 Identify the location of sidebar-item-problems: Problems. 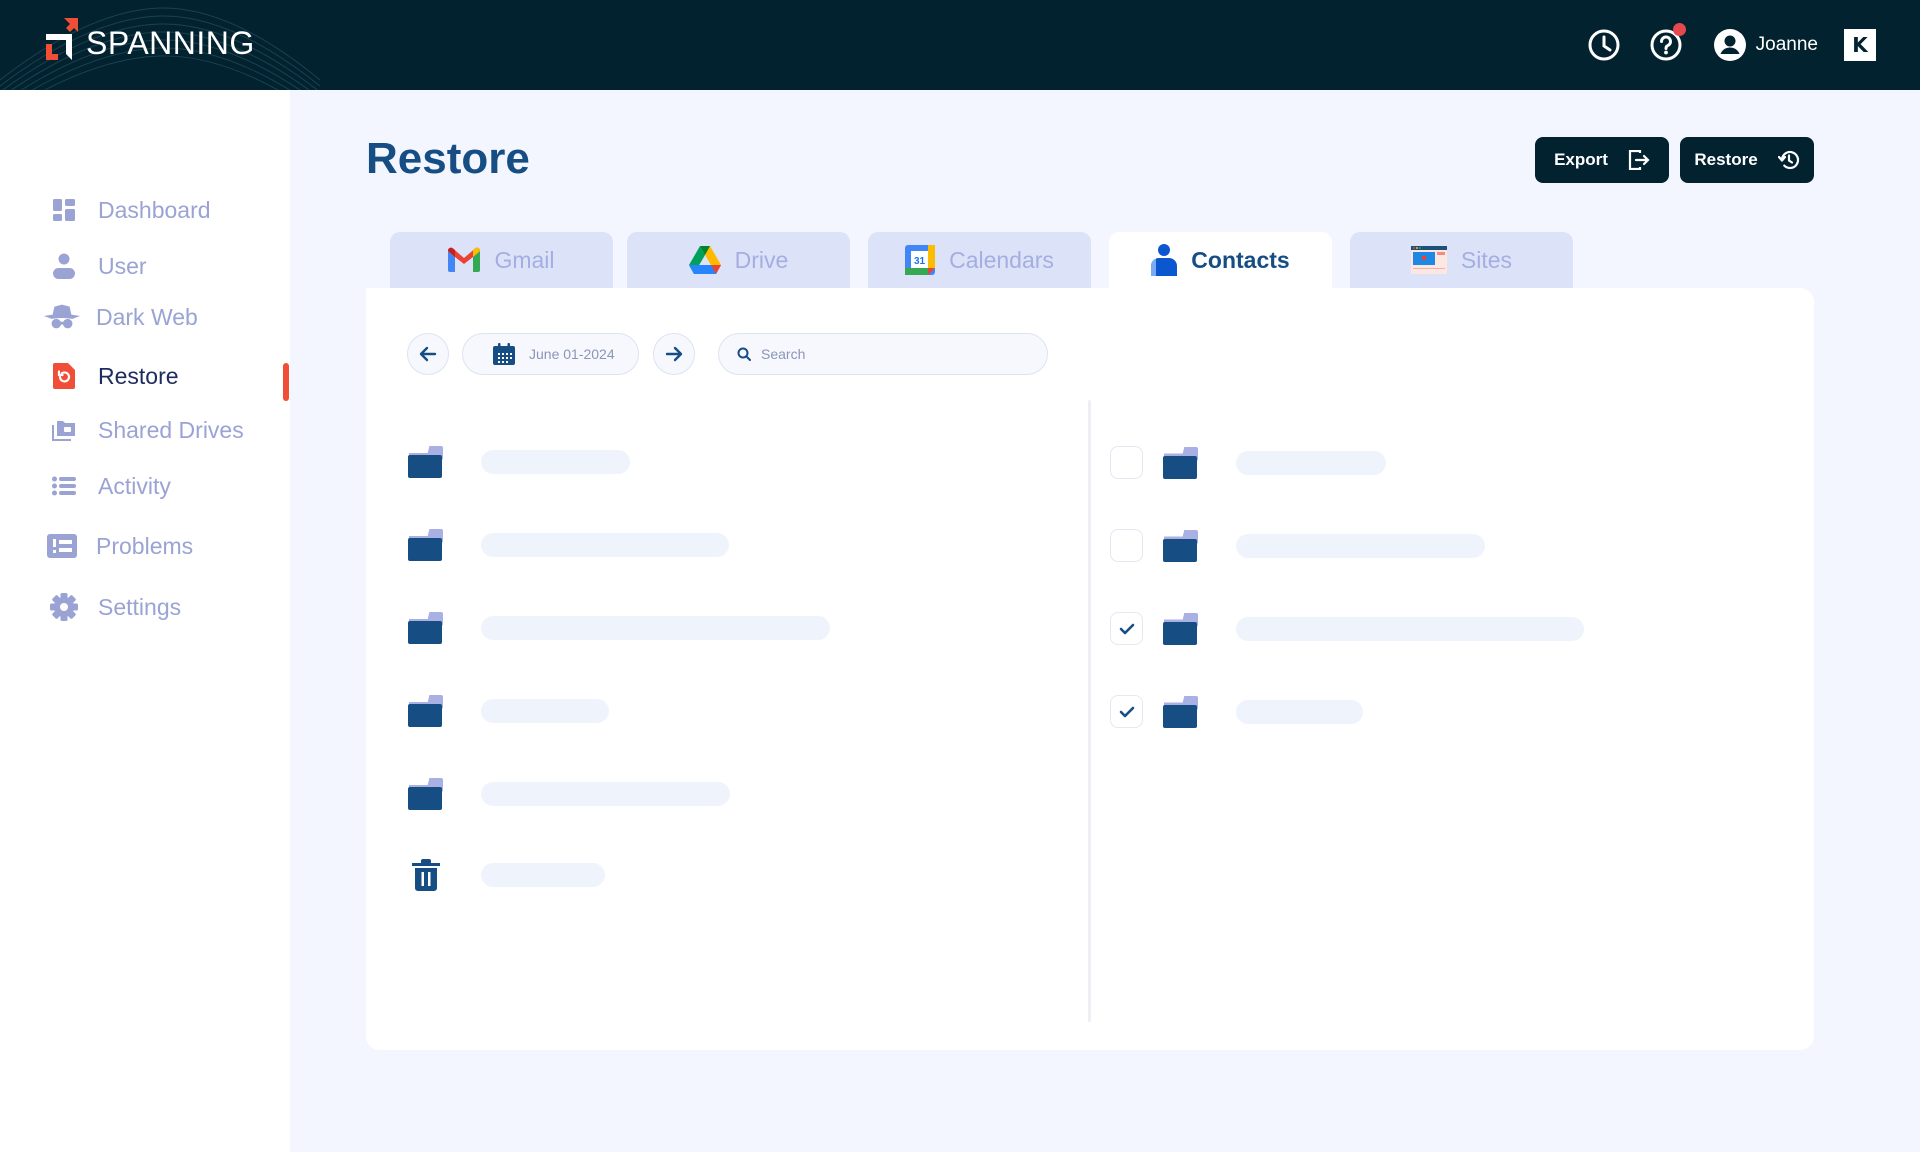
(118, 546).